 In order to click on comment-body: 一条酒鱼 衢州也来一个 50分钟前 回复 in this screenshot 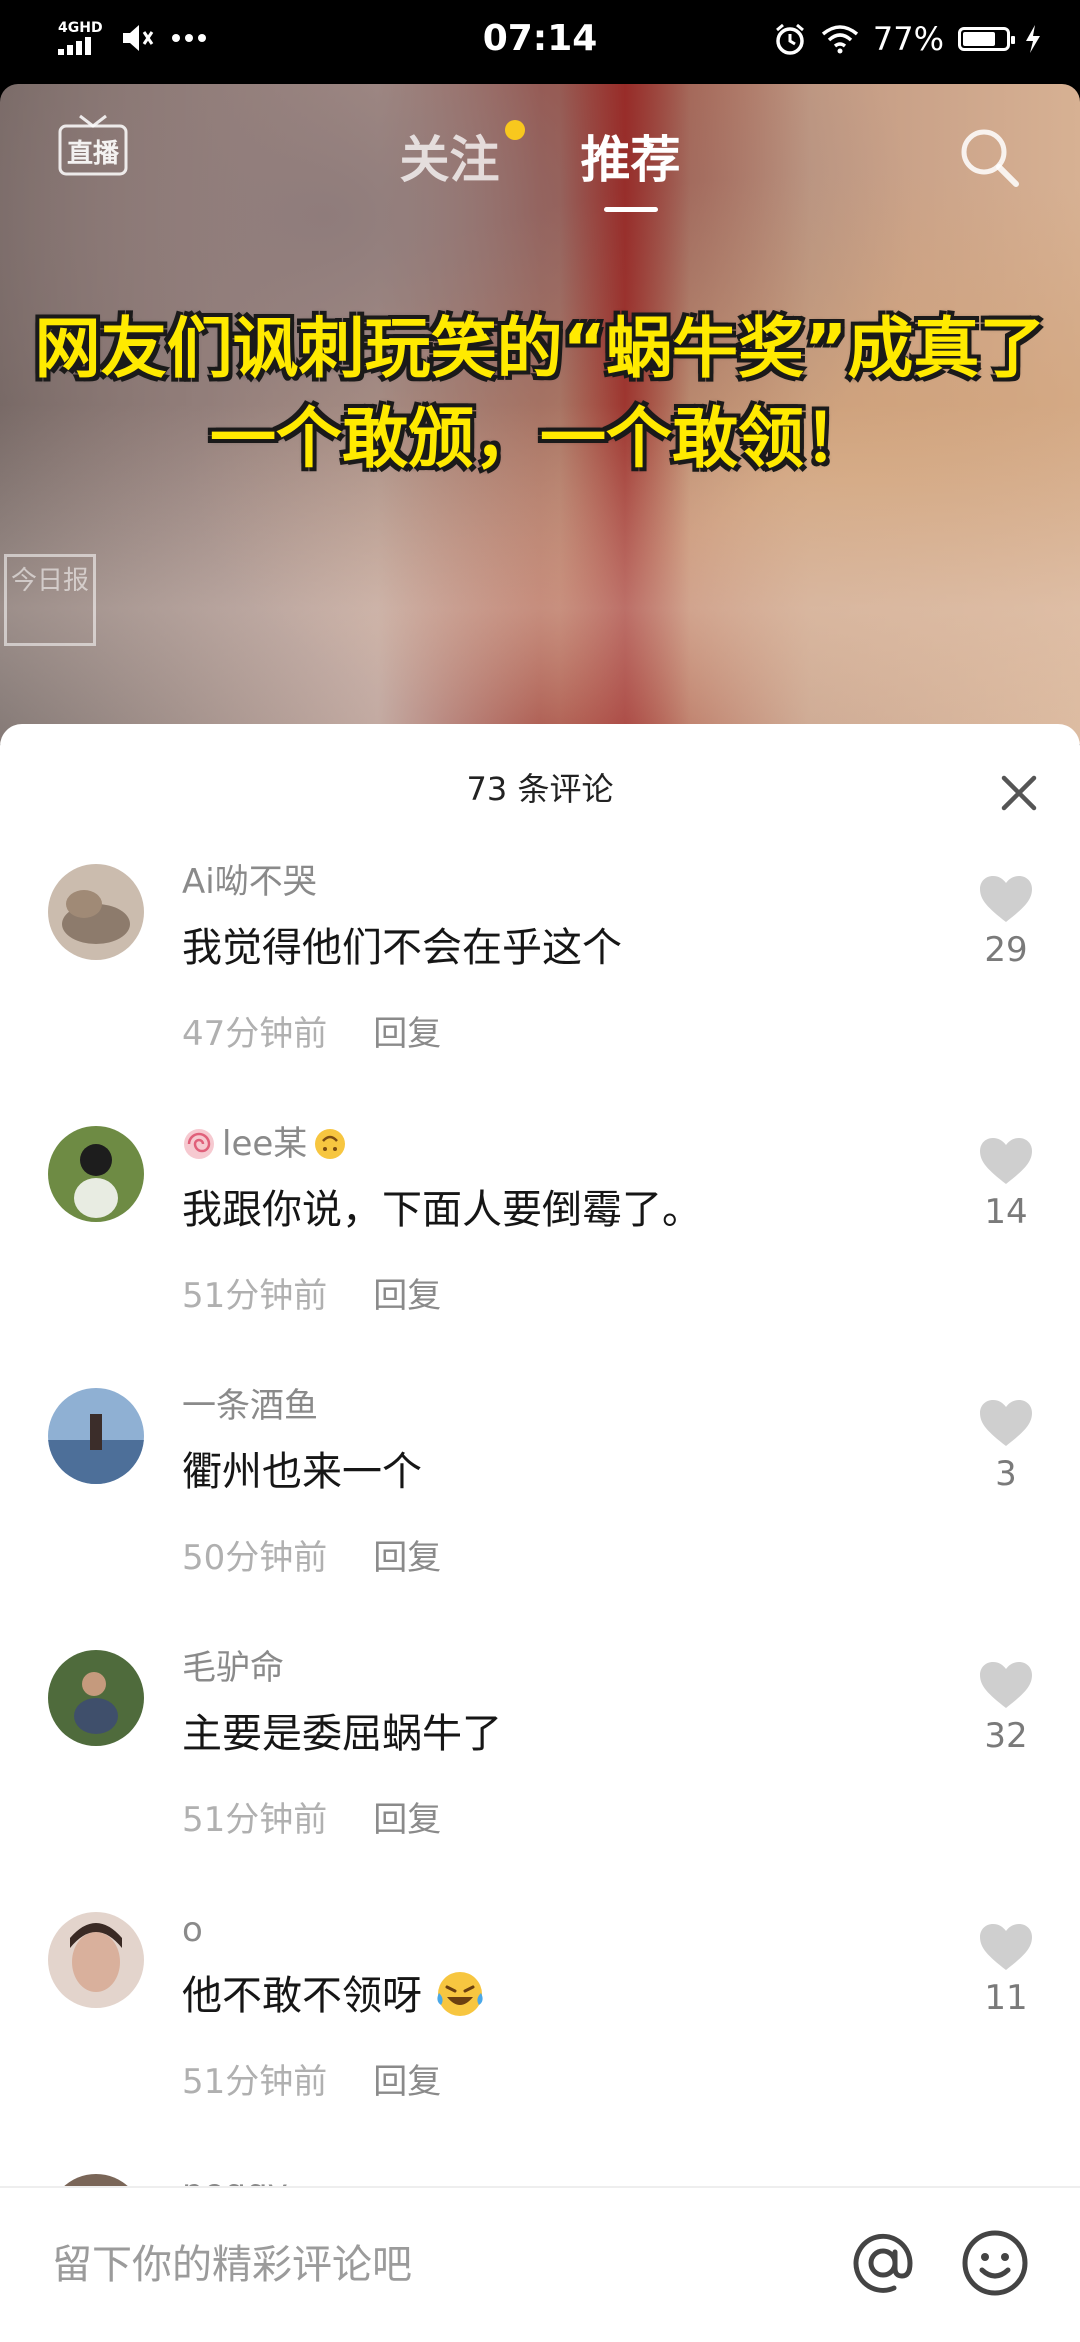, I will do `click(561, 1480)`.